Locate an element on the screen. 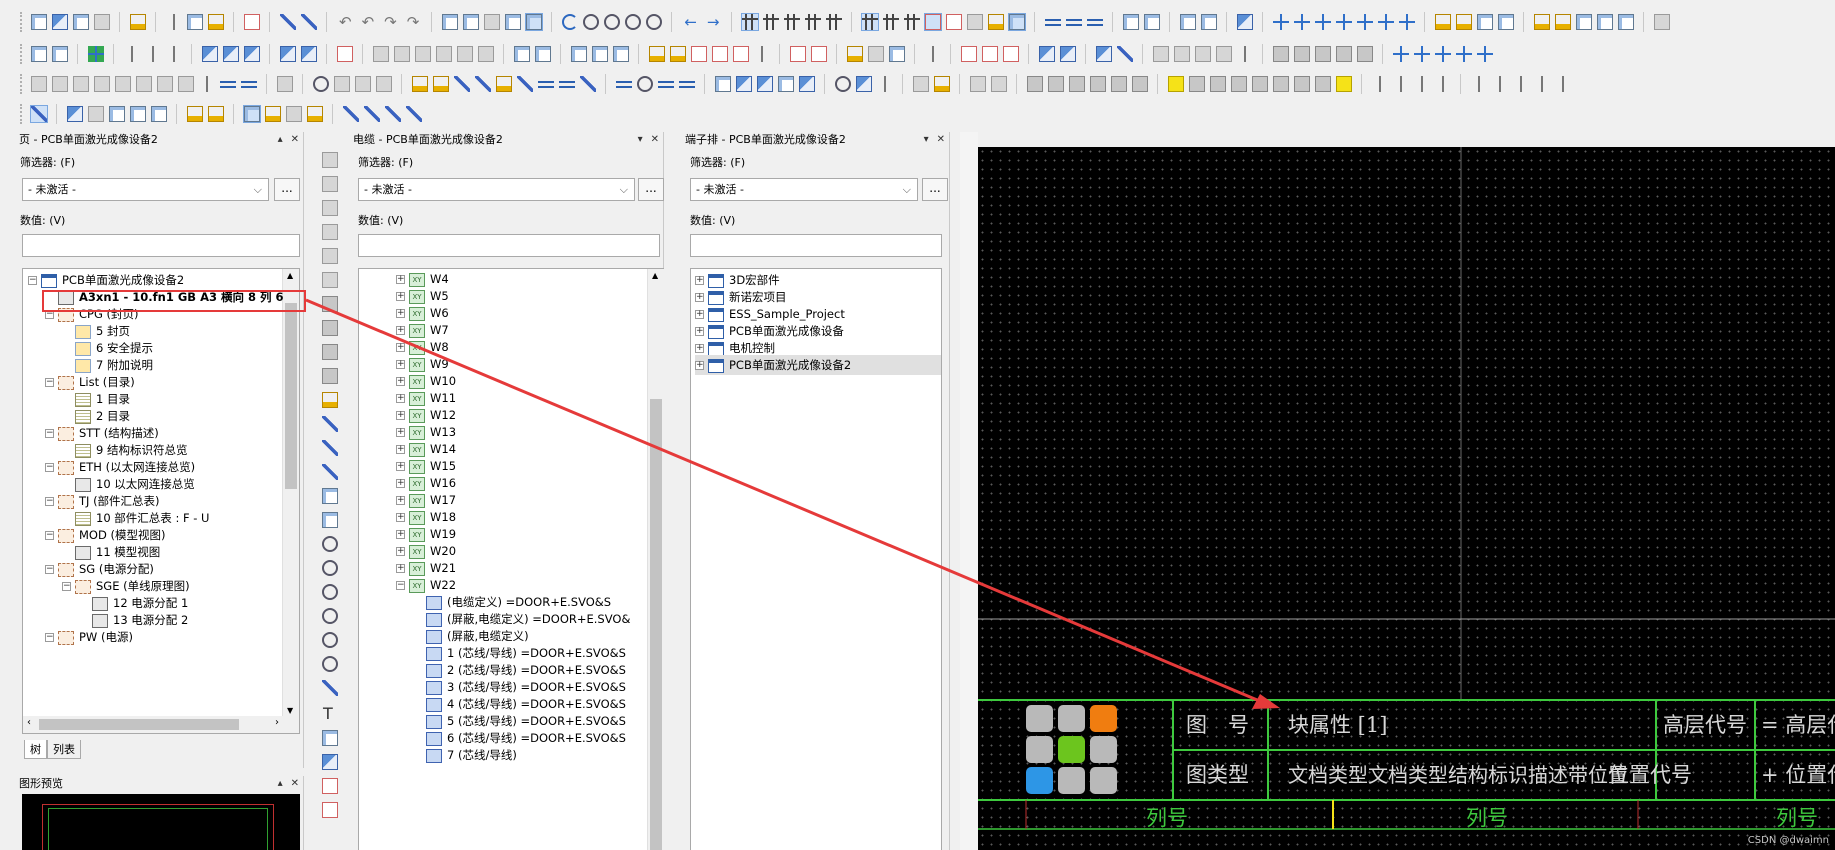 Image resolution: width=1835 pixels, height=850 pixels. black-box-3-icon is located at coordinates (1202, 54).